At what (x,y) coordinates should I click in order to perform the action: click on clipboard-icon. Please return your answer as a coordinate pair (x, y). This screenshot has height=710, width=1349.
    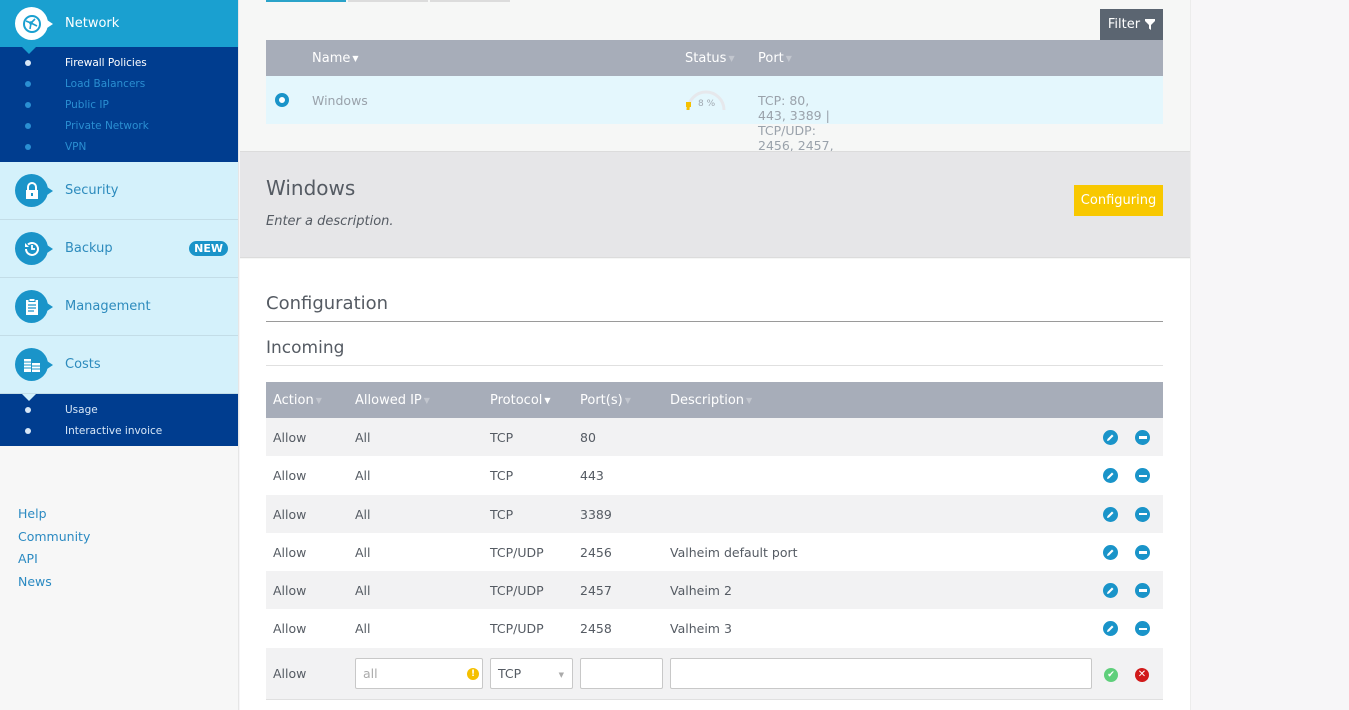
    Looking at the image, I should click on (34, 306).